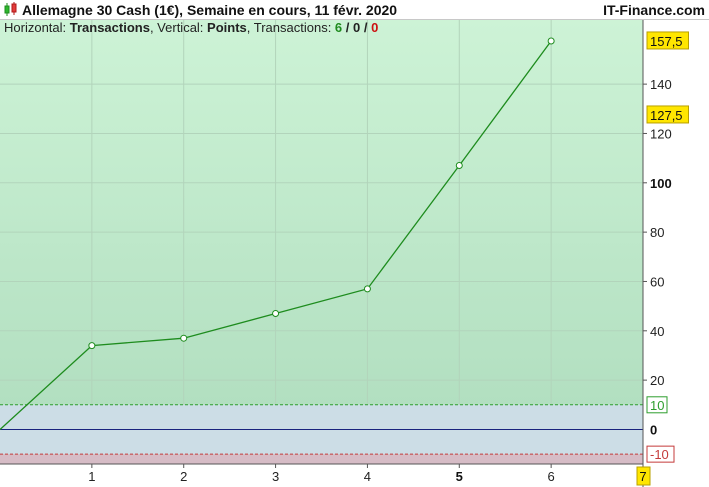  Describe the element at coordinates (665, 253) in the screenshot. I see `y-axis: 20 40 60 80 100 120 140 0 10 -10 157,5 127,5` at that location.